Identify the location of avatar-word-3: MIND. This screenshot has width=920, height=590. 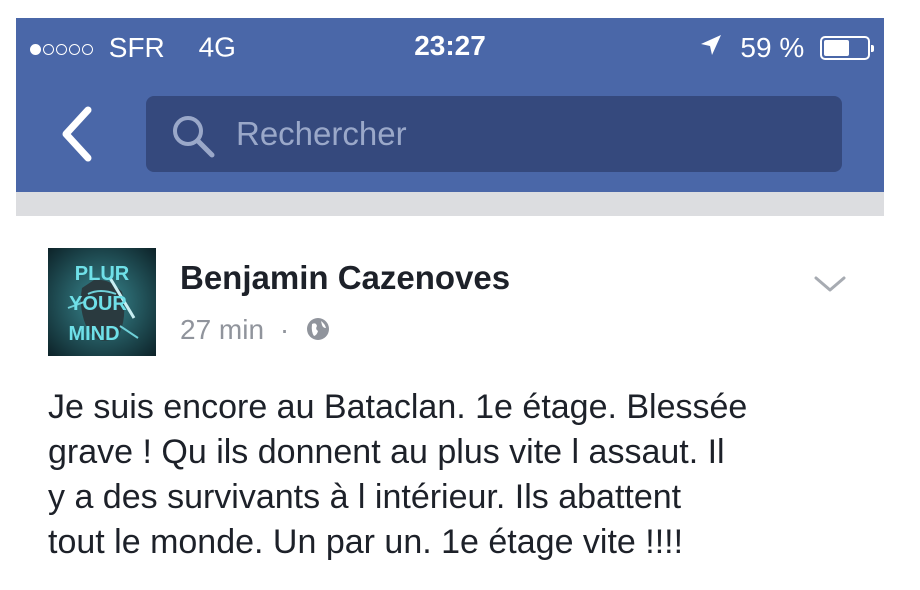
(93, 334).